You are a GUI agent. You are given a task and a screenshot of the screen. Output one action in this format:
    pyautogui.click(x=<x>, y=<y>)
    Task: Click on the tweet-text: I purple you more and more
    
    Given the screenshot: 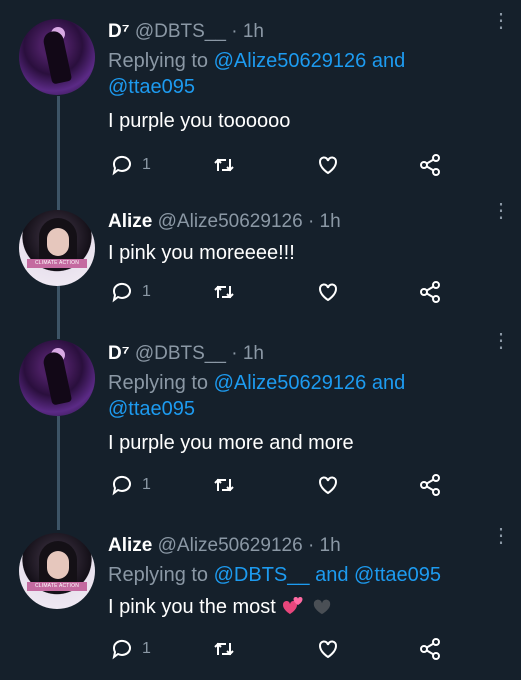 What is the action you would take?
    pyautogui.click(x=231, y=443)
    